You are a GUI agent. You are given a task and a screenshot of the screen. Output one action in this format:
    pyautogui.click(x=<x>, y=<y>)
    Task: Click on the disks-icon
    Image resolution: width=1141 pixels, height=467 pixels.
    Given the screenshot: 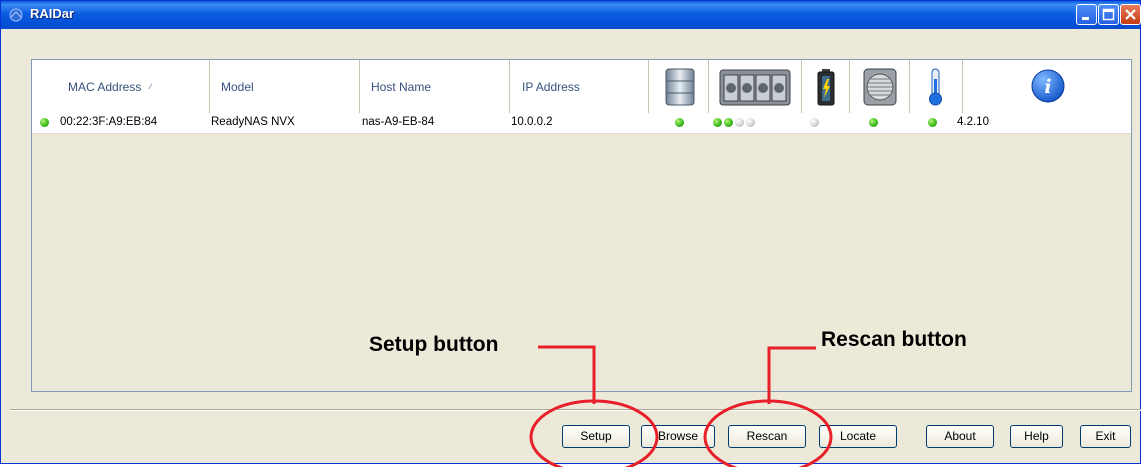 What is the action you would take?
    pyautogui.click(x=755, y=87)
    